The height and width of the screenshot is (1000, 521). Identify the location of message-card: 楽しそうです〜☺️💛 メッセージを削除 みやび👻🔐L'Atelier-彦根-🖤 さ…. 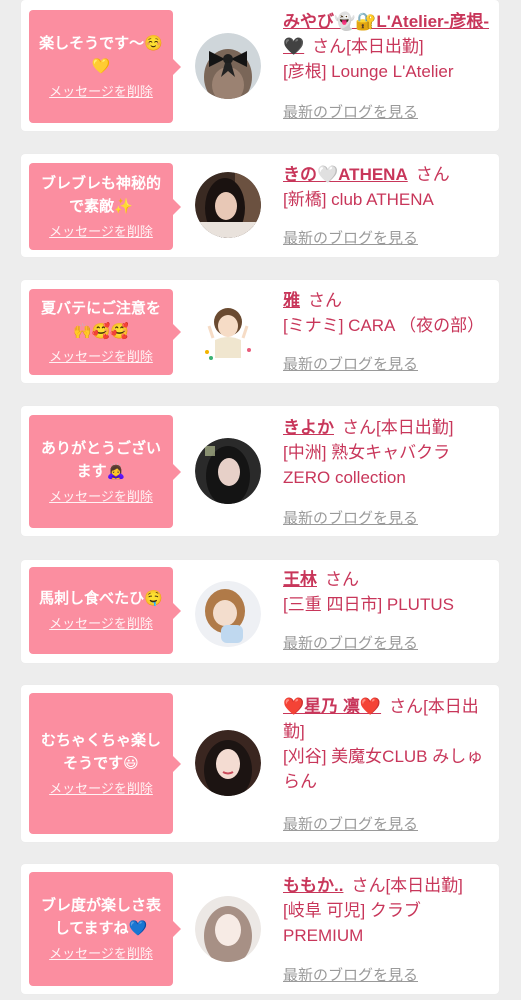
(260, 65).